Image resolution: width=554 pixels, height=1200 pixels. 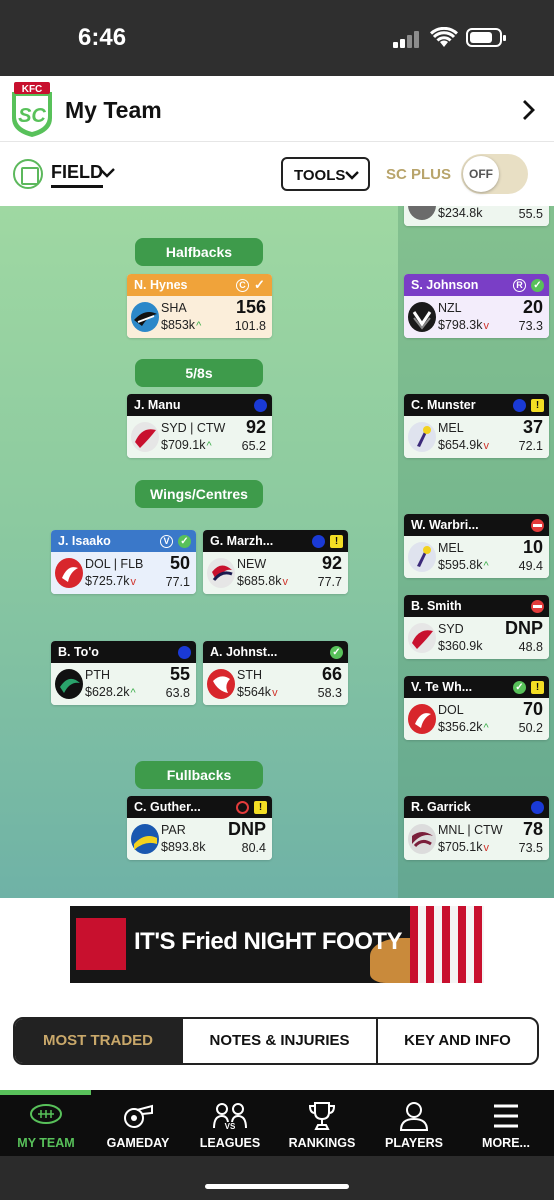 What do you see at coordinates (537, 687) in the screenshot?
I see `warning-icon: !` at bounding box center [537, 687].